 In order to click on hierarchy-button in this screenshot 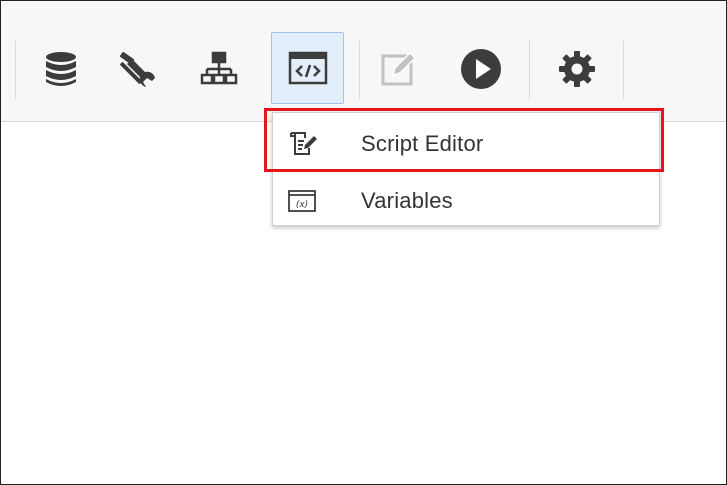, I will do `click(219, 69)`.